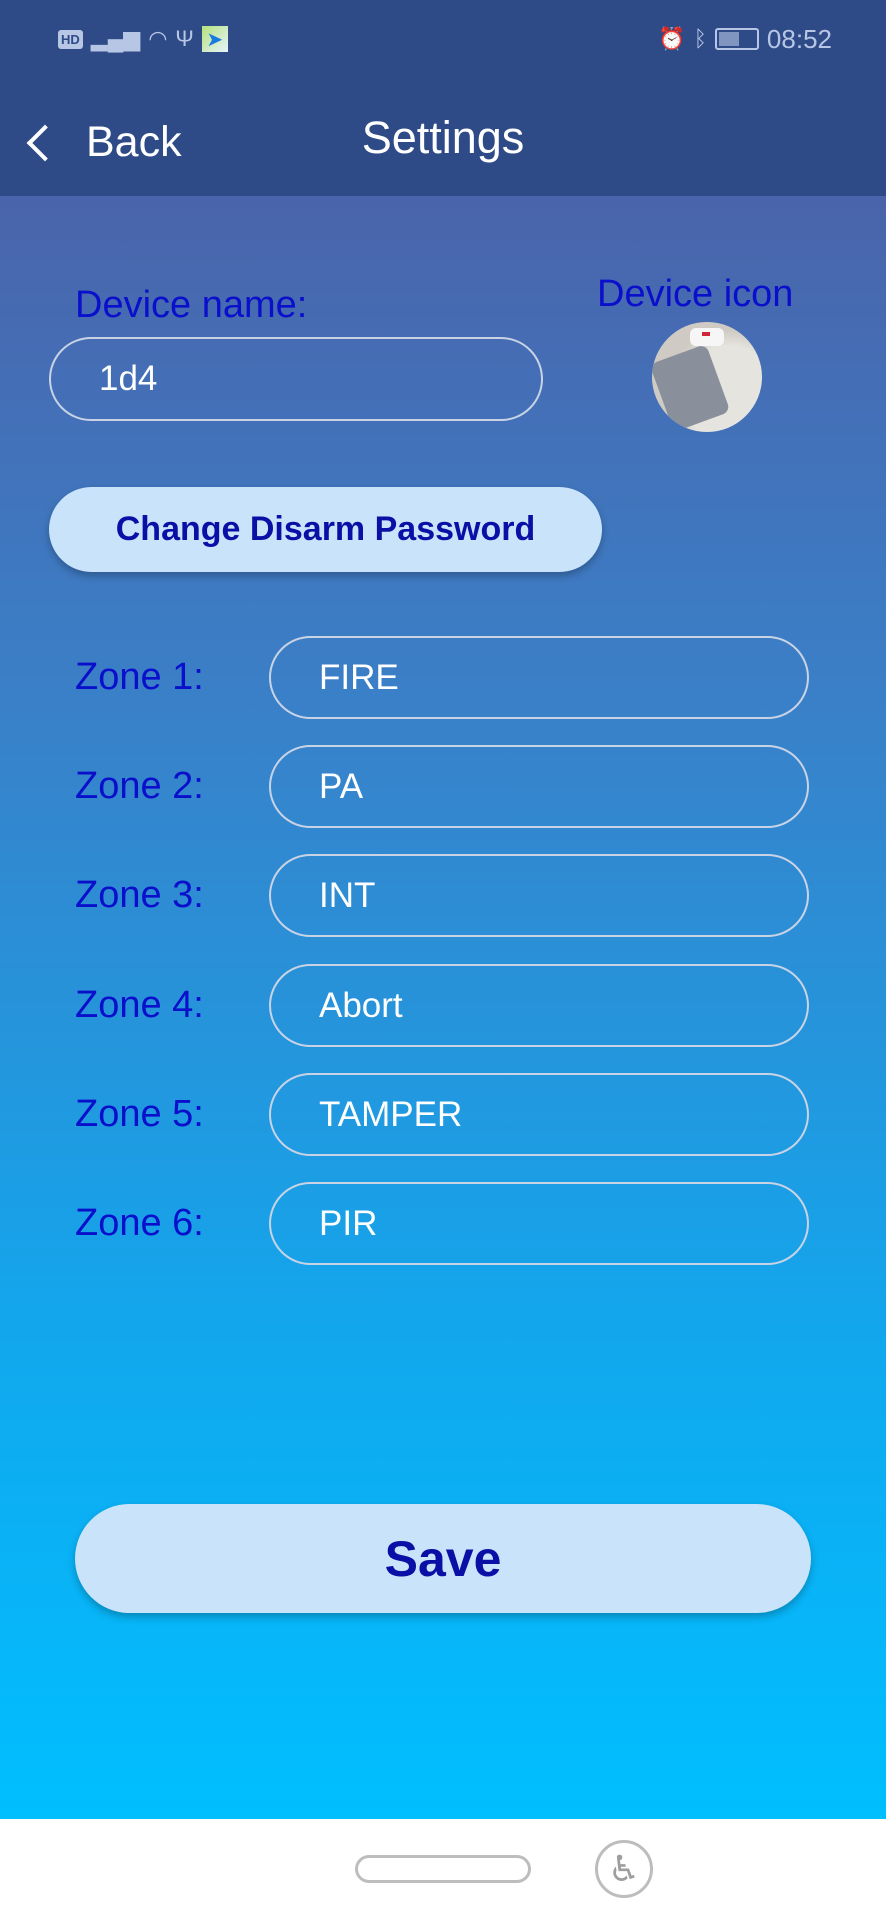  Describe the element at coordinates (115, 38) in the screenshot. I see `4g-signal-icon: ▂▄▆` at that location.